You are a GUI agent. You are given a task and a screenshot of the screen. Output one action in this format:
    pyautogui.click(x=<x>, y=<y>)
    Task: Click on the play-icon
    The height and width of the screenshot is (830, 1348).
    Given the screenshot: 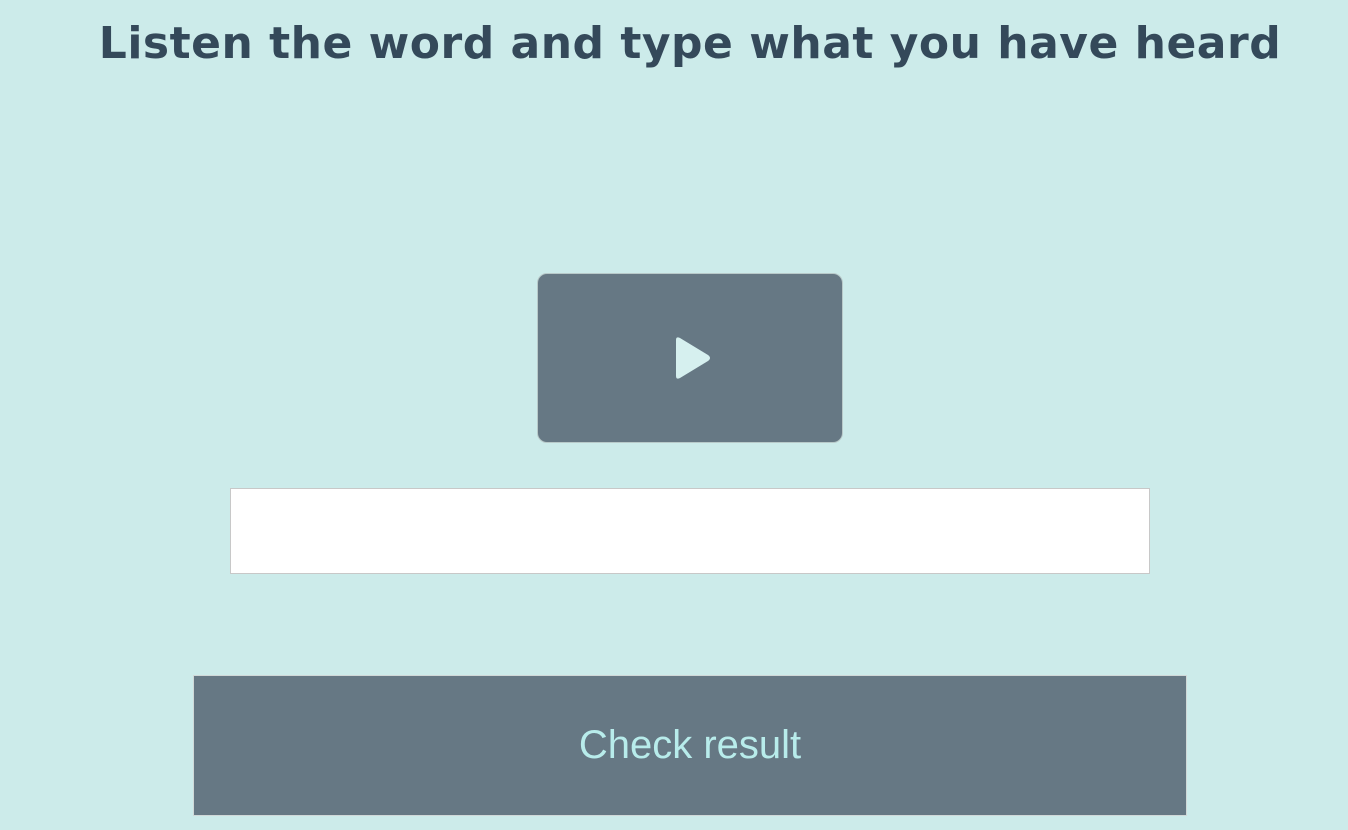 What is the action you would take?
    pyautogui.click(x=693, y=358)
    